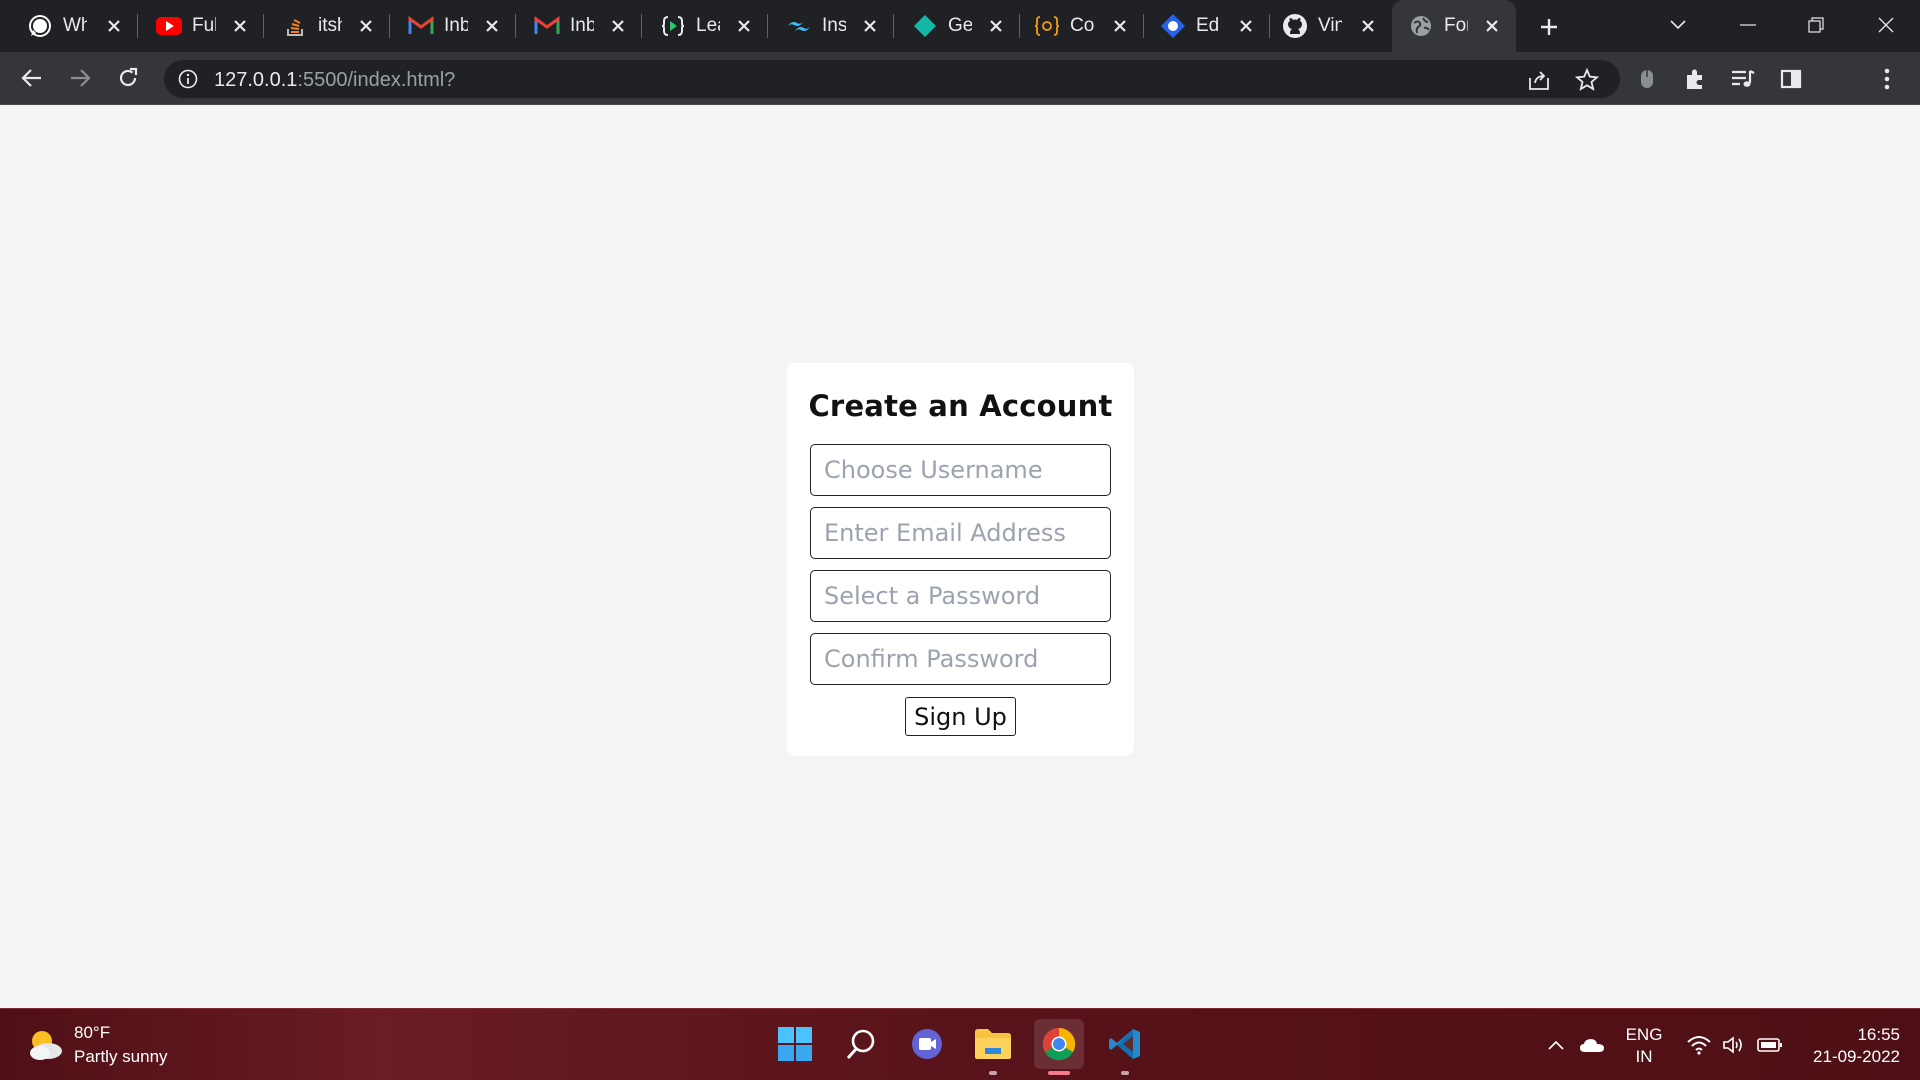 Image resolution: width=1920 pixels, height=1080 pixels. I want to click on tab-search-button, so click(1678, 25).